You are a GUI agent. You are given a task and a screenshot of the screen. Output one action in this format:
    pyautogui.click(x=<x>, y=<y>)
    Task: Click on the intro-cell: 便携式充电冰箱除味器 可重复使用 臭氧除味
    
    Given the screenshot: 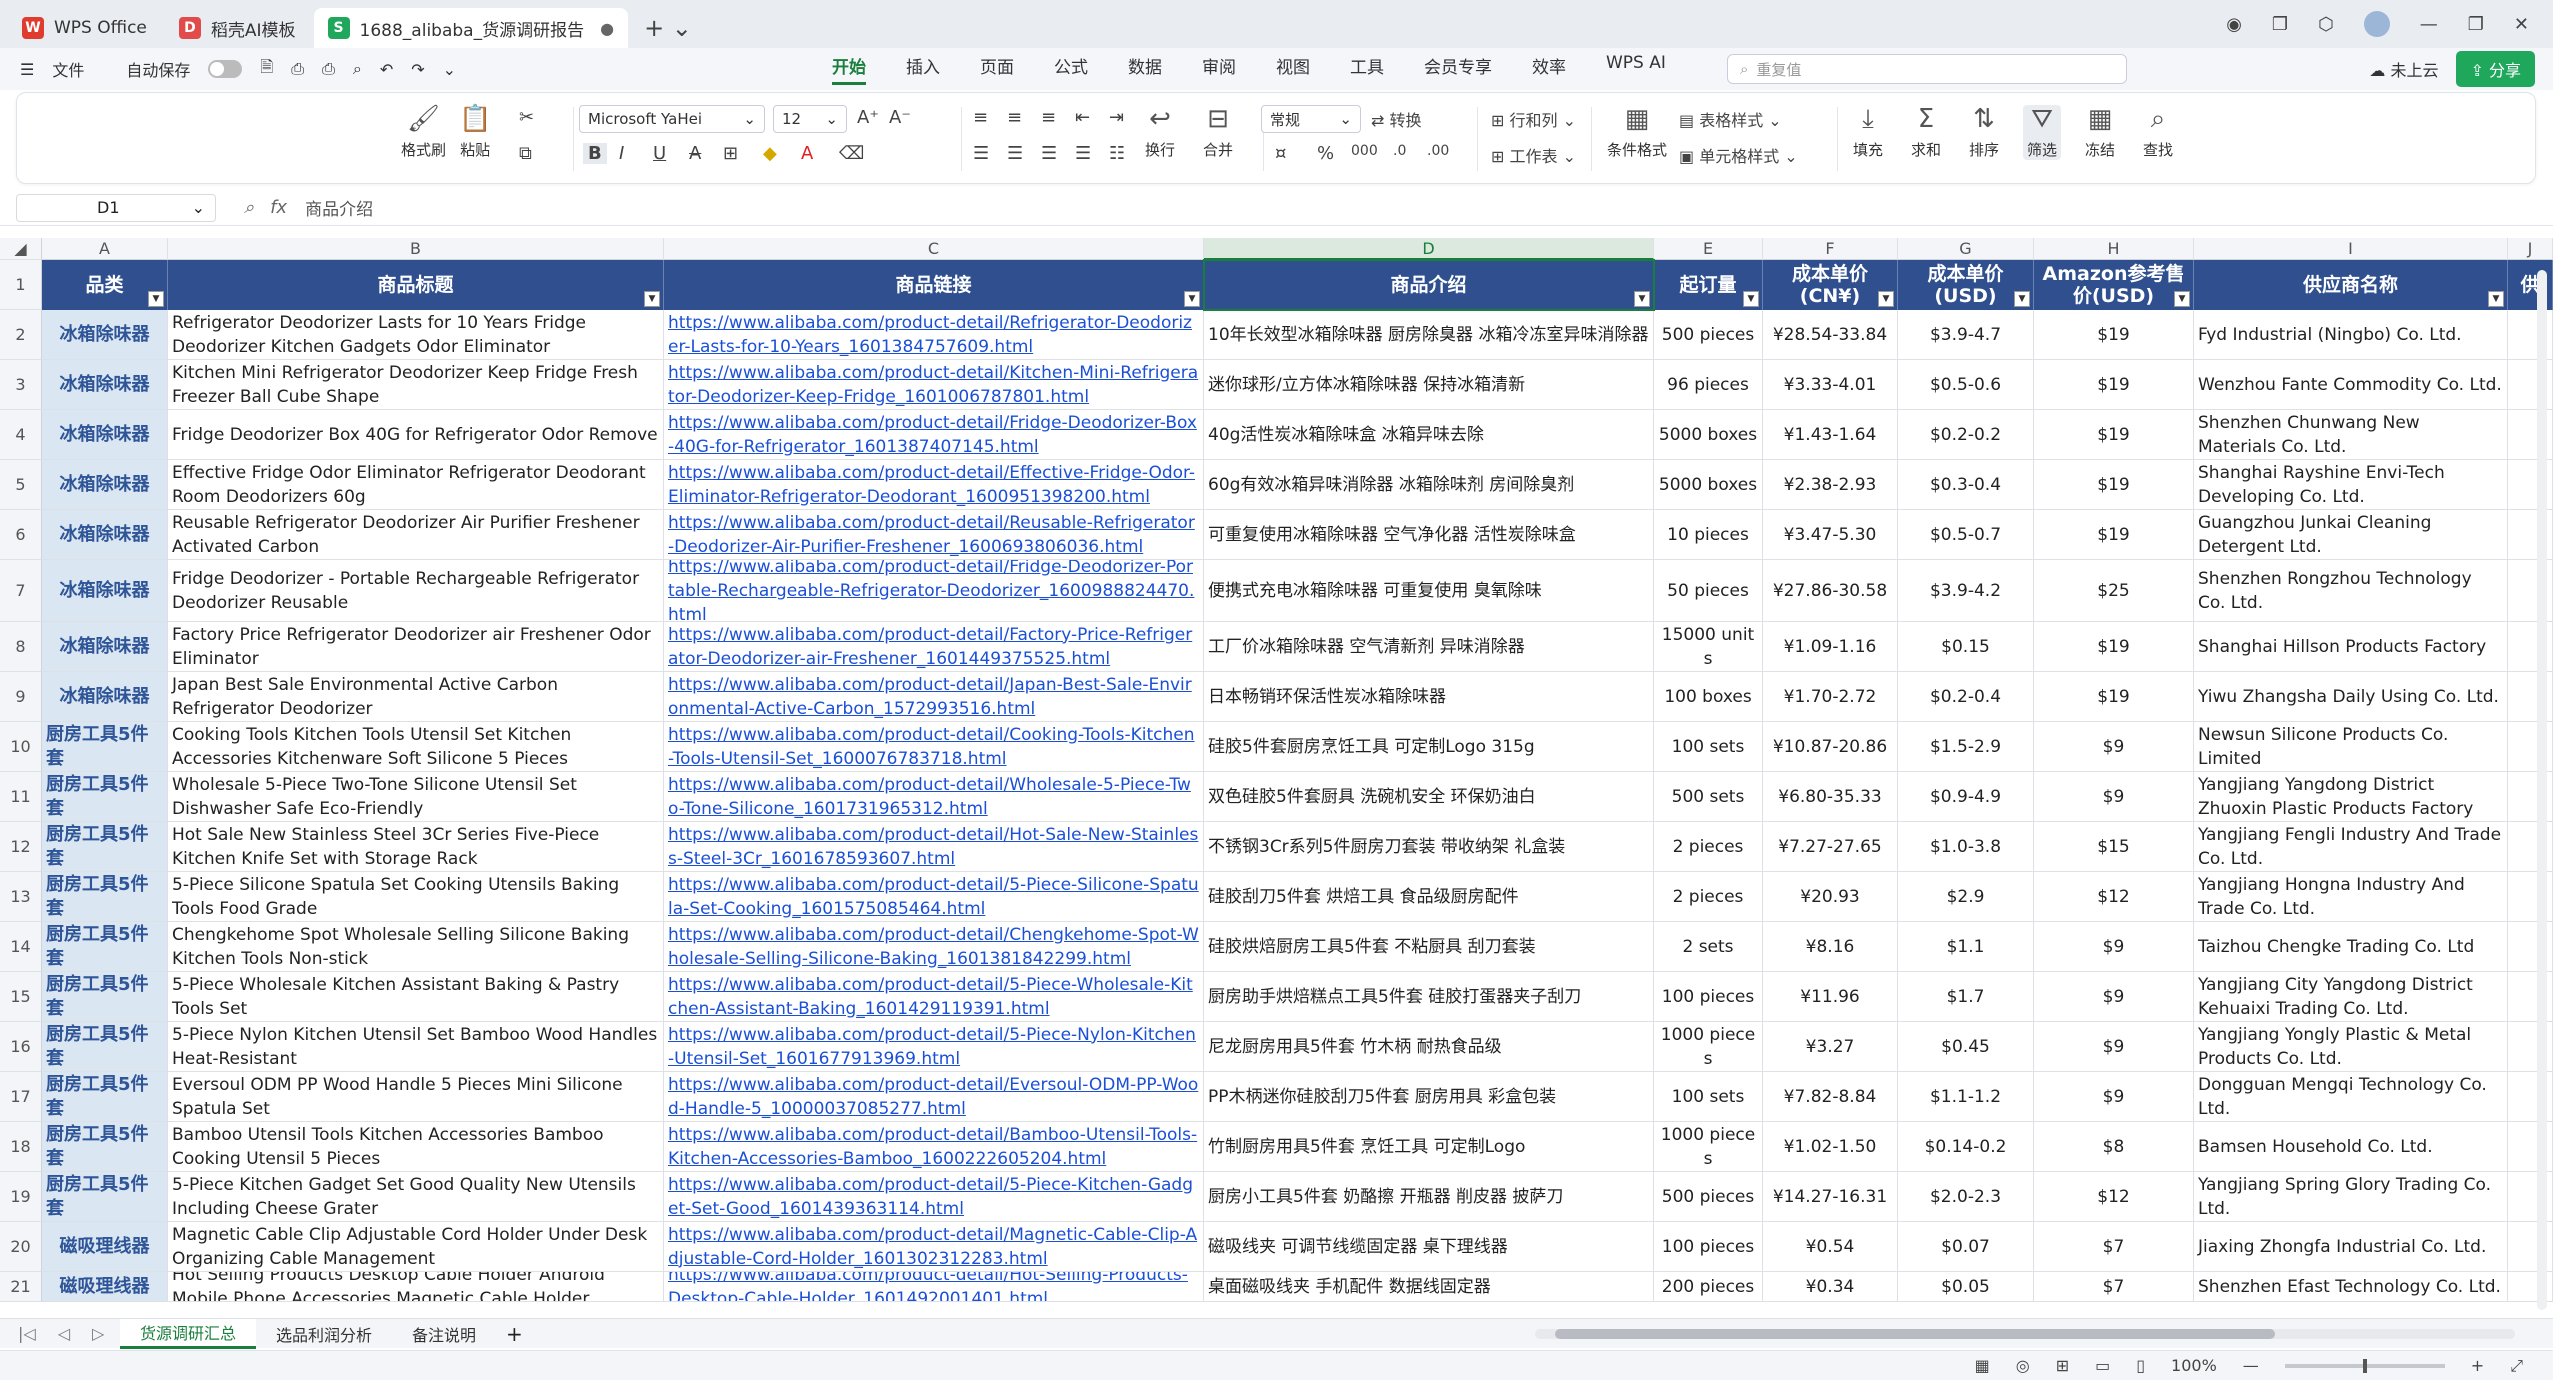 What is the action you would take?
    pyautogui.click(x=1429, y=591)
    